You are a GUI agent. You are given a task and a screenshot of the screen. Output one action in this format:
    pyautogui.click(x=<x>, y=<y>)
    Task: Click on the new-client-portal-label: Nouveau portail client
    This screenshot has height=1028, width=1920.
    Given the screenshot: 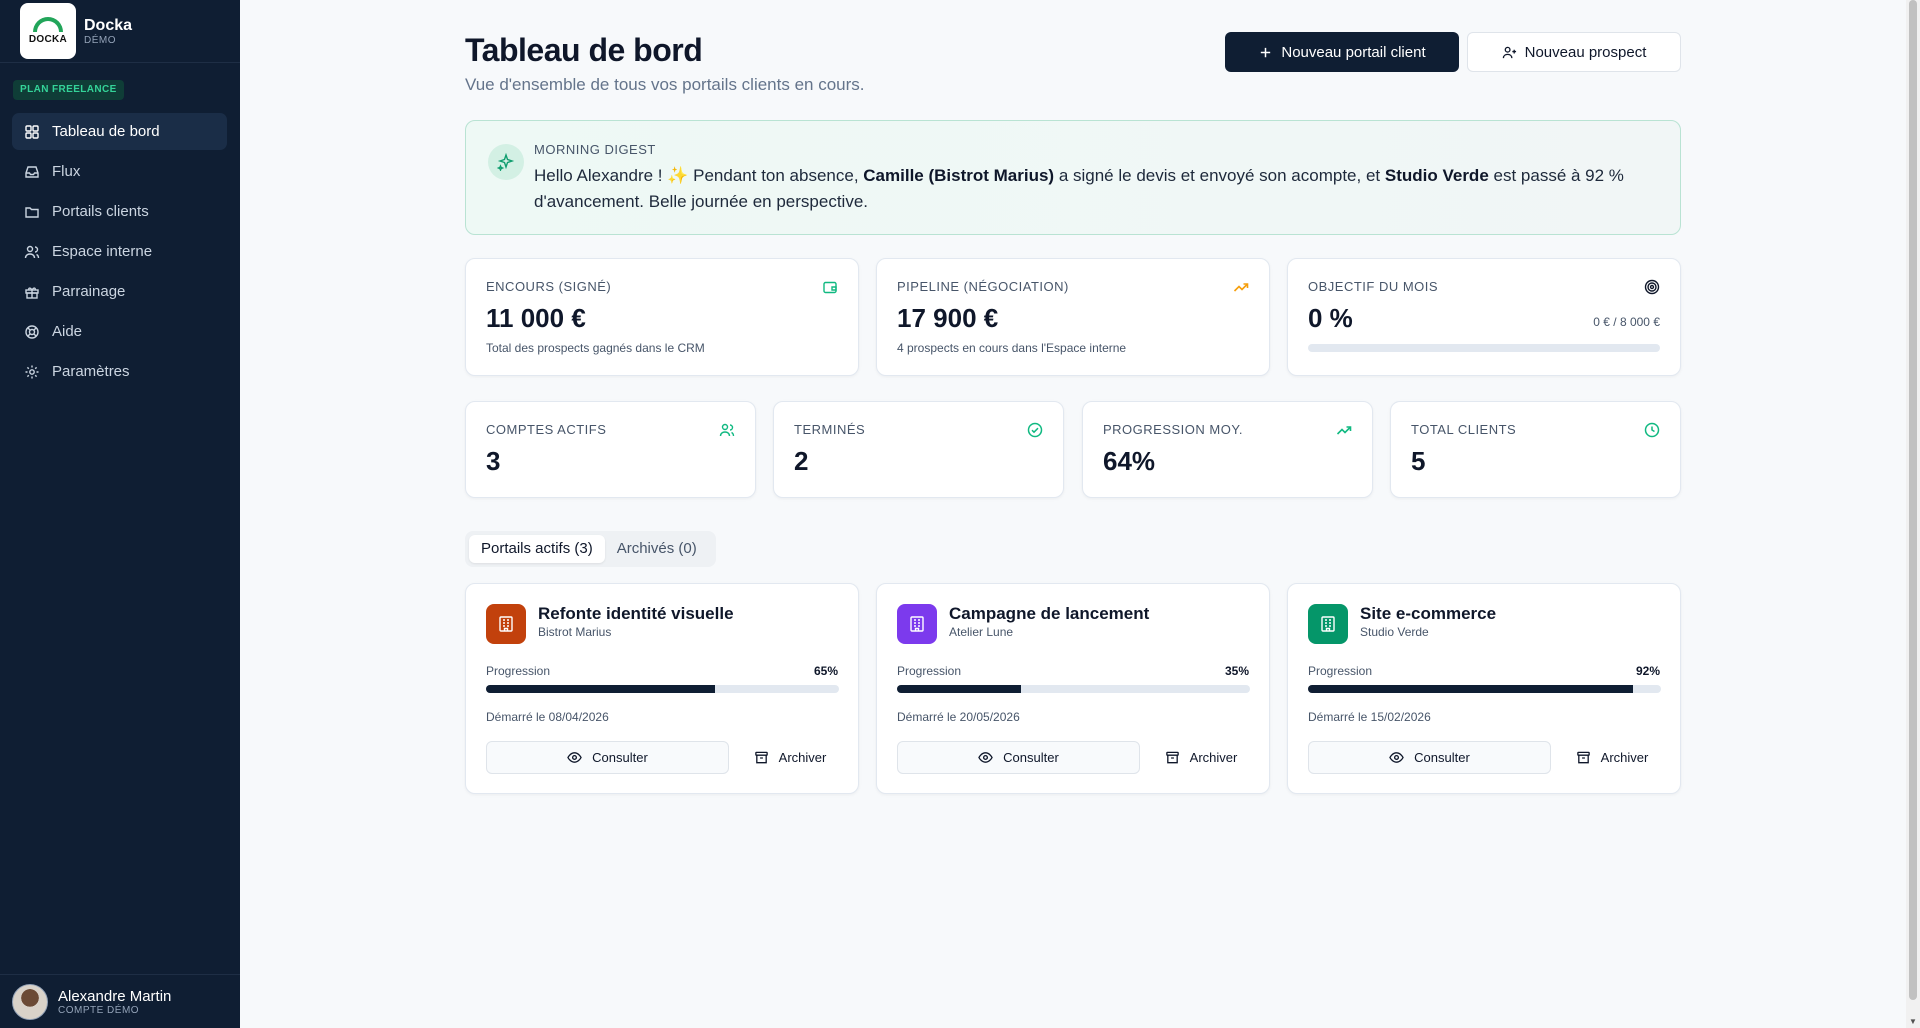 What is the action you would take?
    pyautogui.click(x=1353, y=52)
    